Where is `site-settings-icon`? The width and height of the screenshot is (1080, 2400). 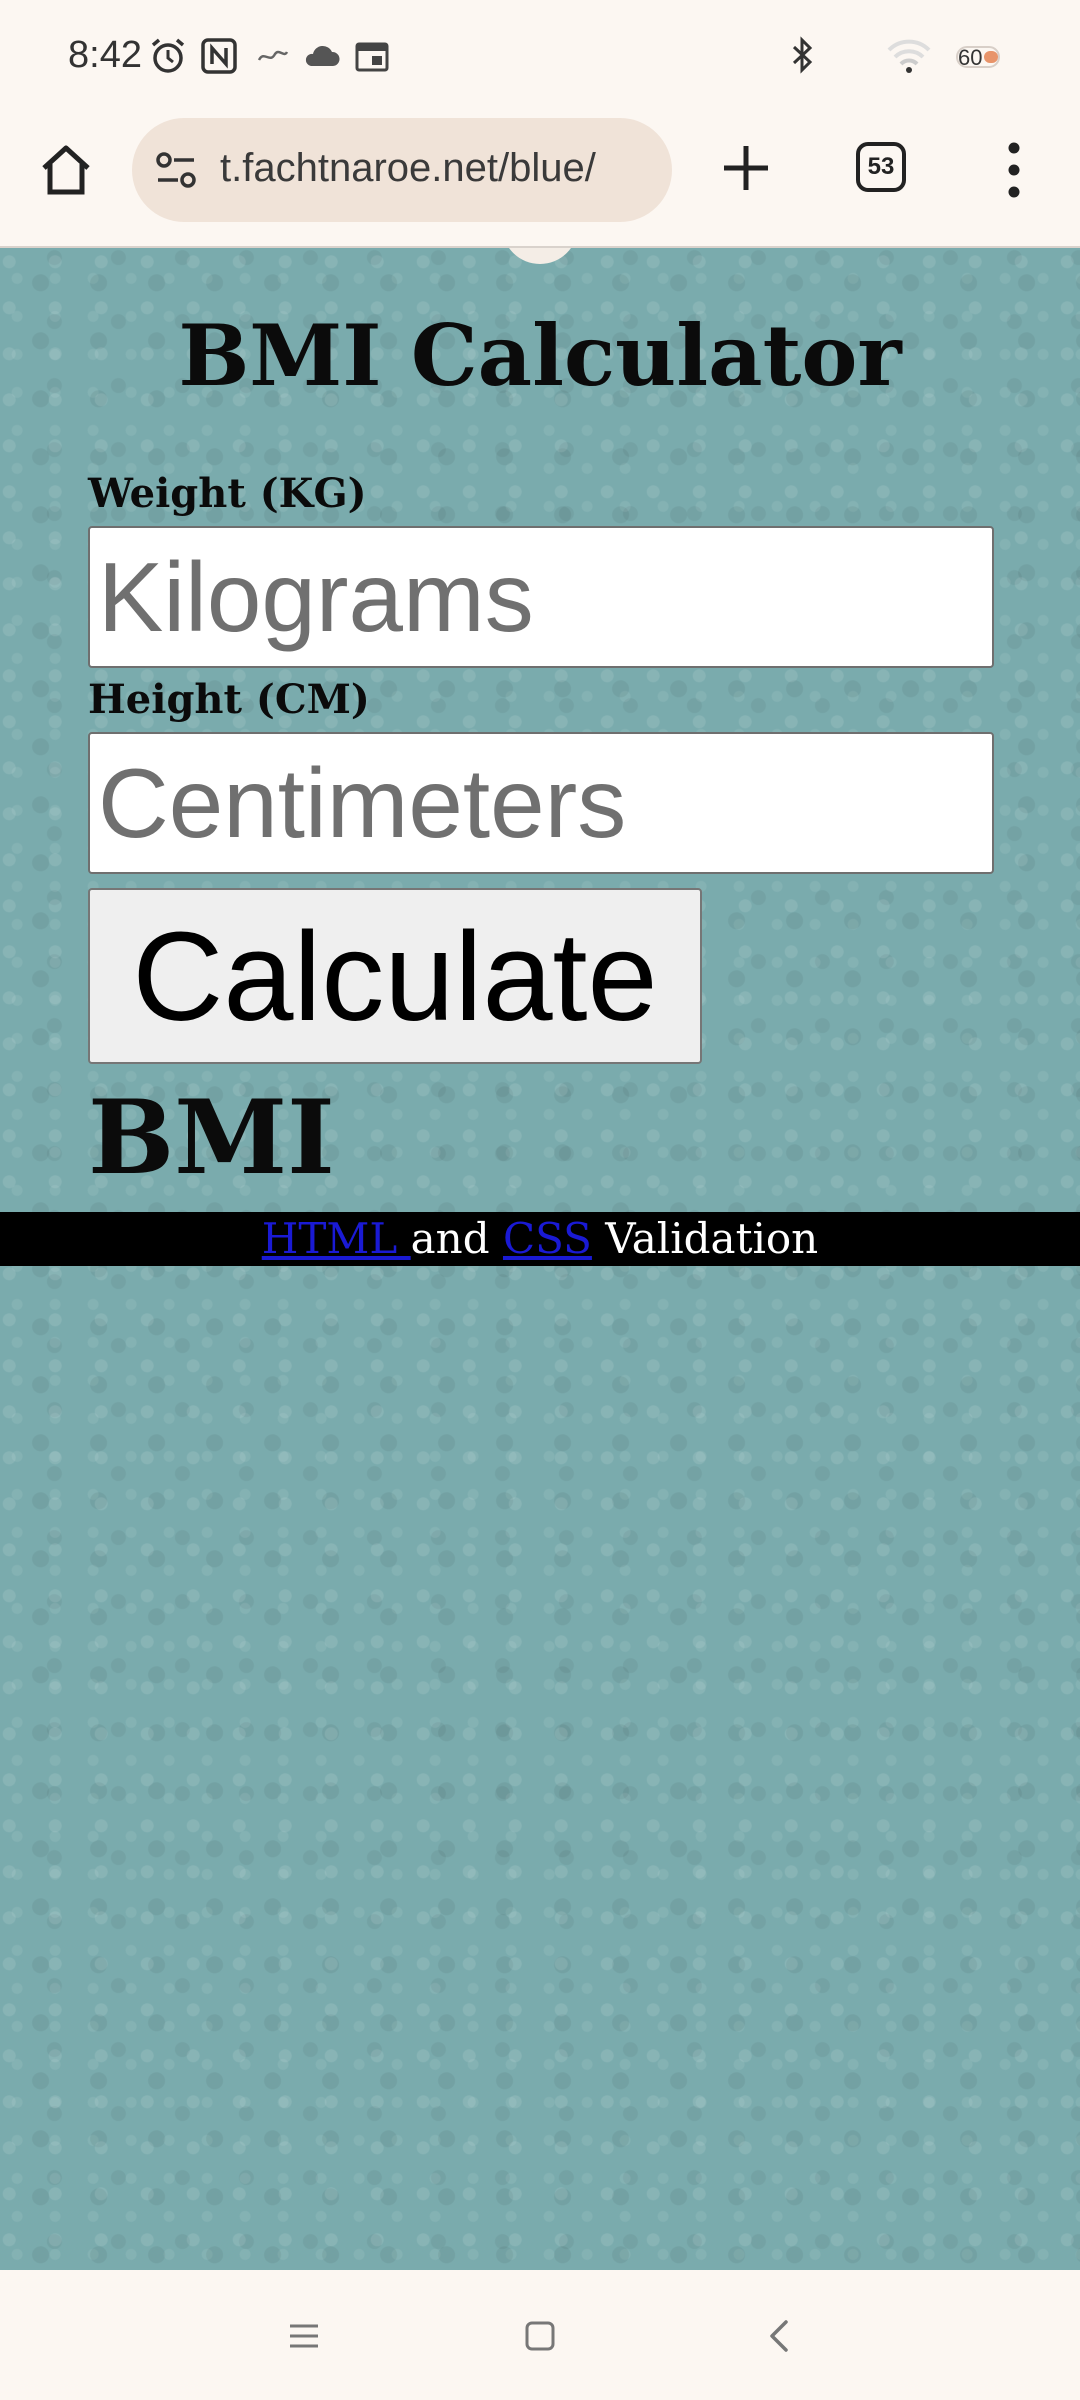
site-settings-icon is located at coordinates (176, 170).